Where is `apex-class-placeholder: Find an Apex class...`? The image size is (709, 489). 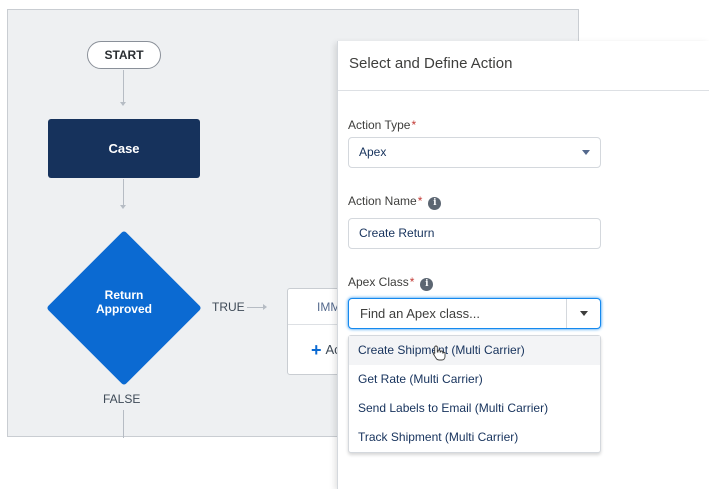 apex-class-placeholder: Find an Apex class... is located at coordinates (420, 313).